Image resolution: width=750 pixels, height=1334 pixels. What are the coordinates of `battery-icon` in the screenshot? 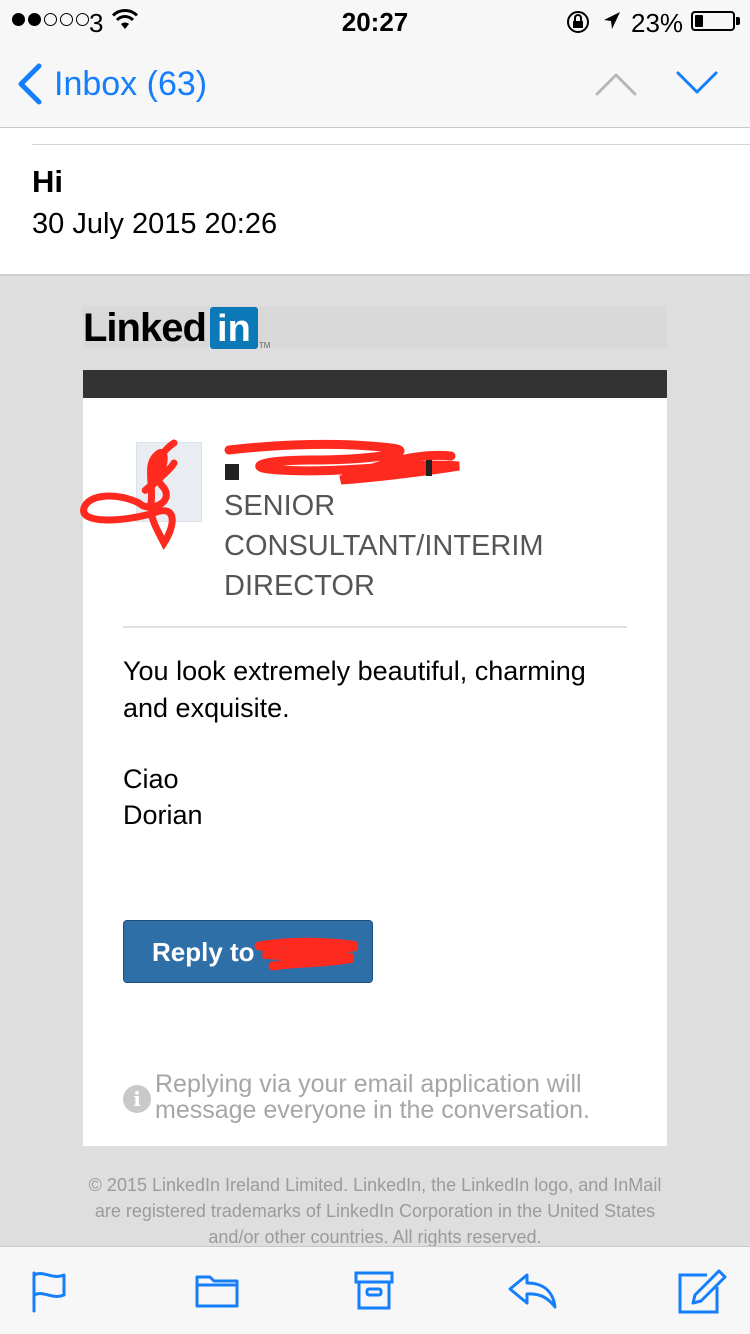 It's located at (713, 21).